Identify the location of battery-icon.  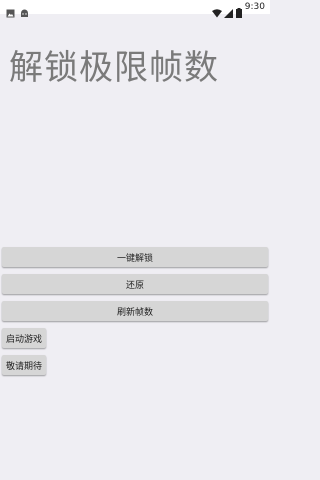
(238, 10).